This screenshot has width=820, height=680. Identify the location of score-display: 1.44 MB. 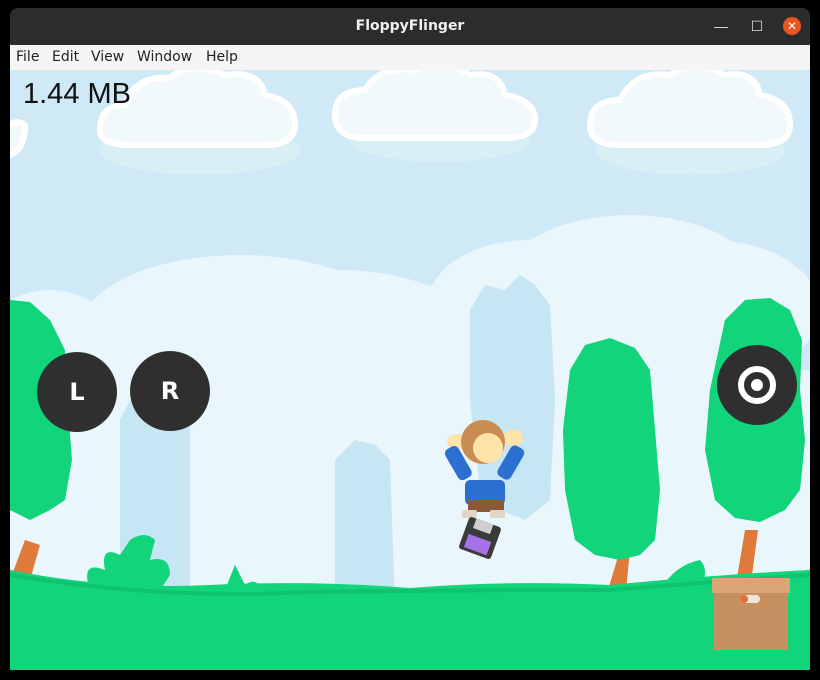
(77, 94).